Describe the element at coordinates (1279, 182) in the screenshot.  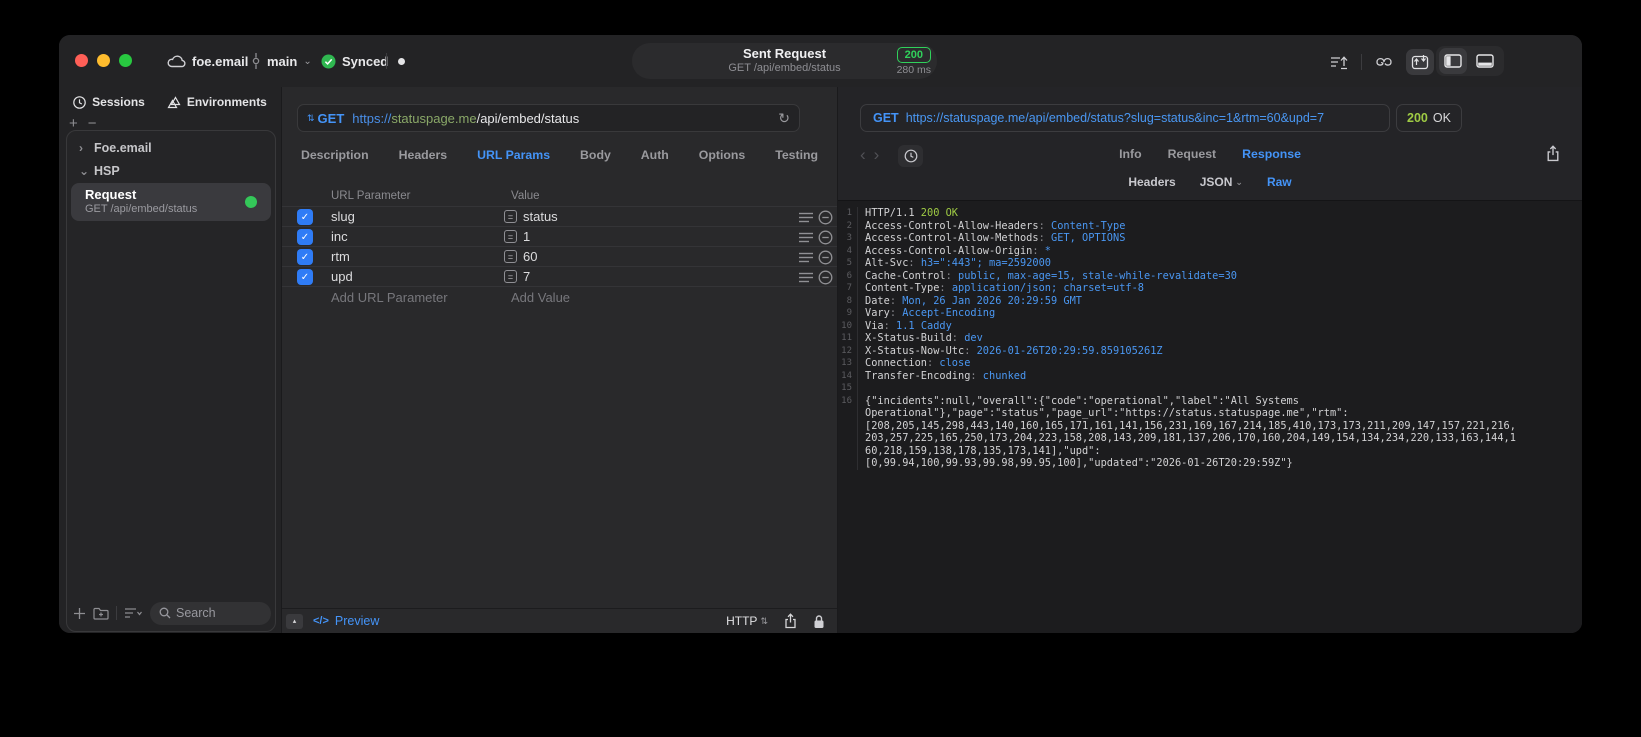
I see `subtab-raw: Raw` at that location.